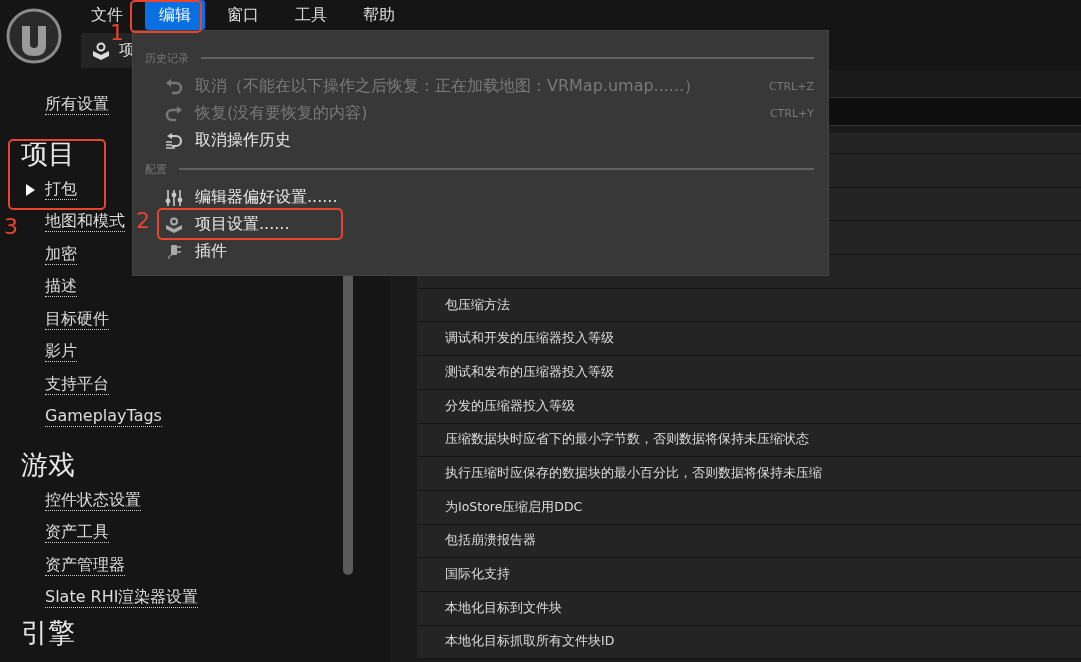 The image size is (1081, 662). I want to click on sidebar-link: 控件状态设置, so click(93, 500).